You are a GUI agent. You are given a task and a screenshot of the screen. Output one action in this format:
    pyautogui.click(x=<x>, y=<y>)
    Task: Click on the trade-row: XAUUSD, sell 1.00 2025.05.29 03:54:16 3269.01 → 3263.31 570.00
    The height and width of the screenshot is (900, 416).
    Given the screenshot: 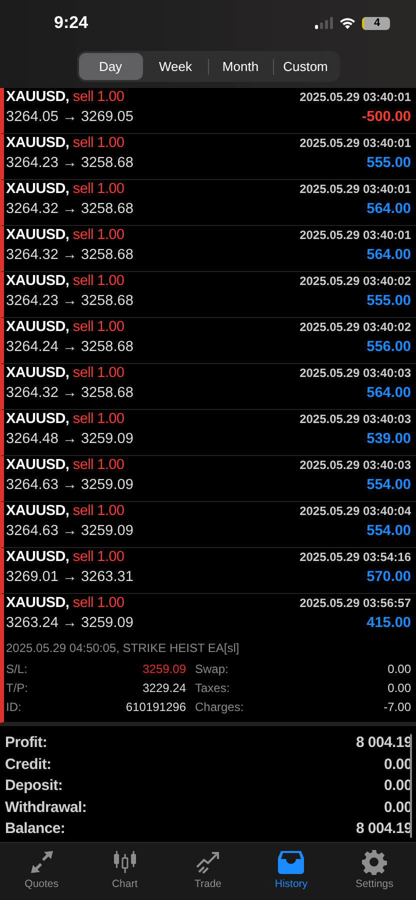 What is the action you would take?
    pyautogui.click(x=208, y=571)
    